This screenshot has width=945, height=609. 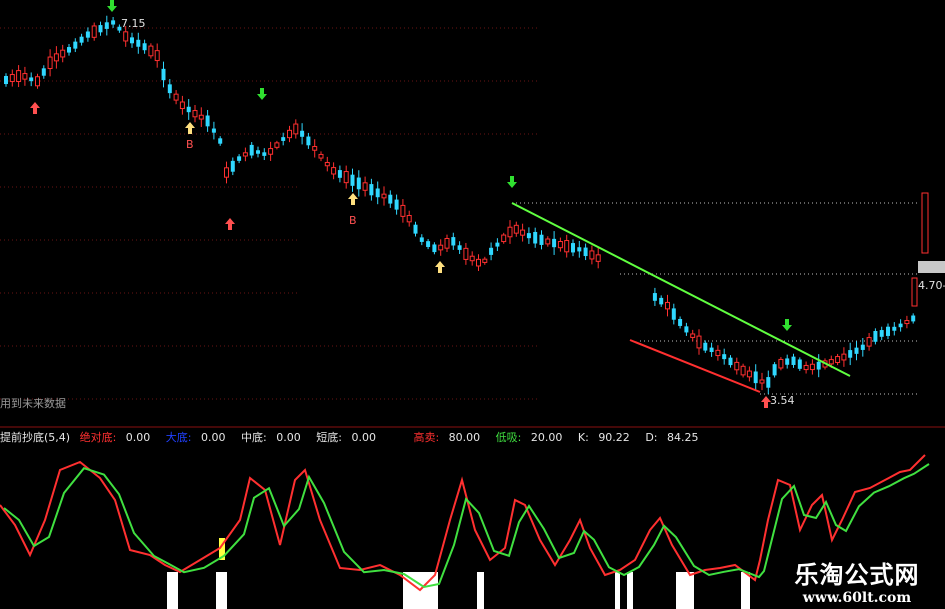 I want to click on field-absolute-bottom: 绝对底: 0.00, so click(x=115, y=437).